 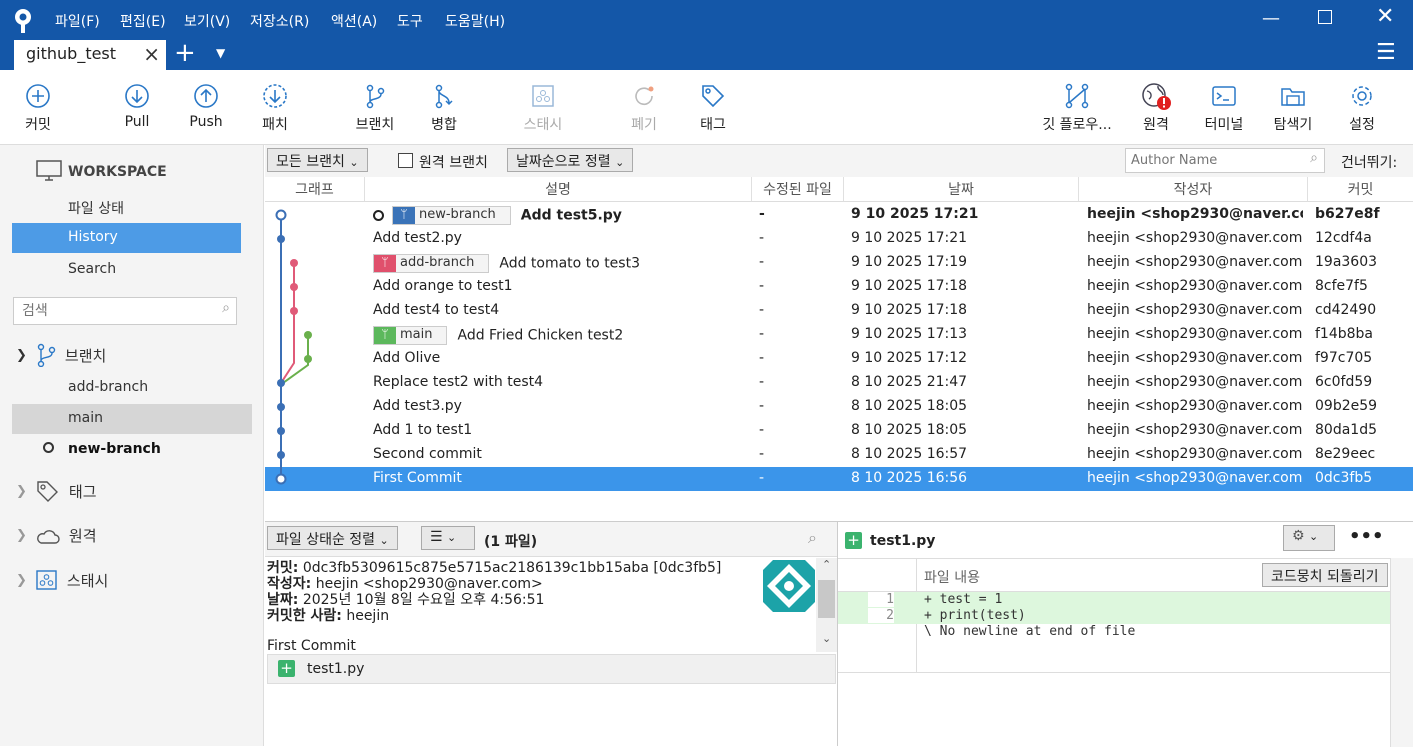 What do you see at coordinates (220, 53) in the screenshot?
I see `tab-dropdown-icon: ▼` at bounding box center [220, 53].